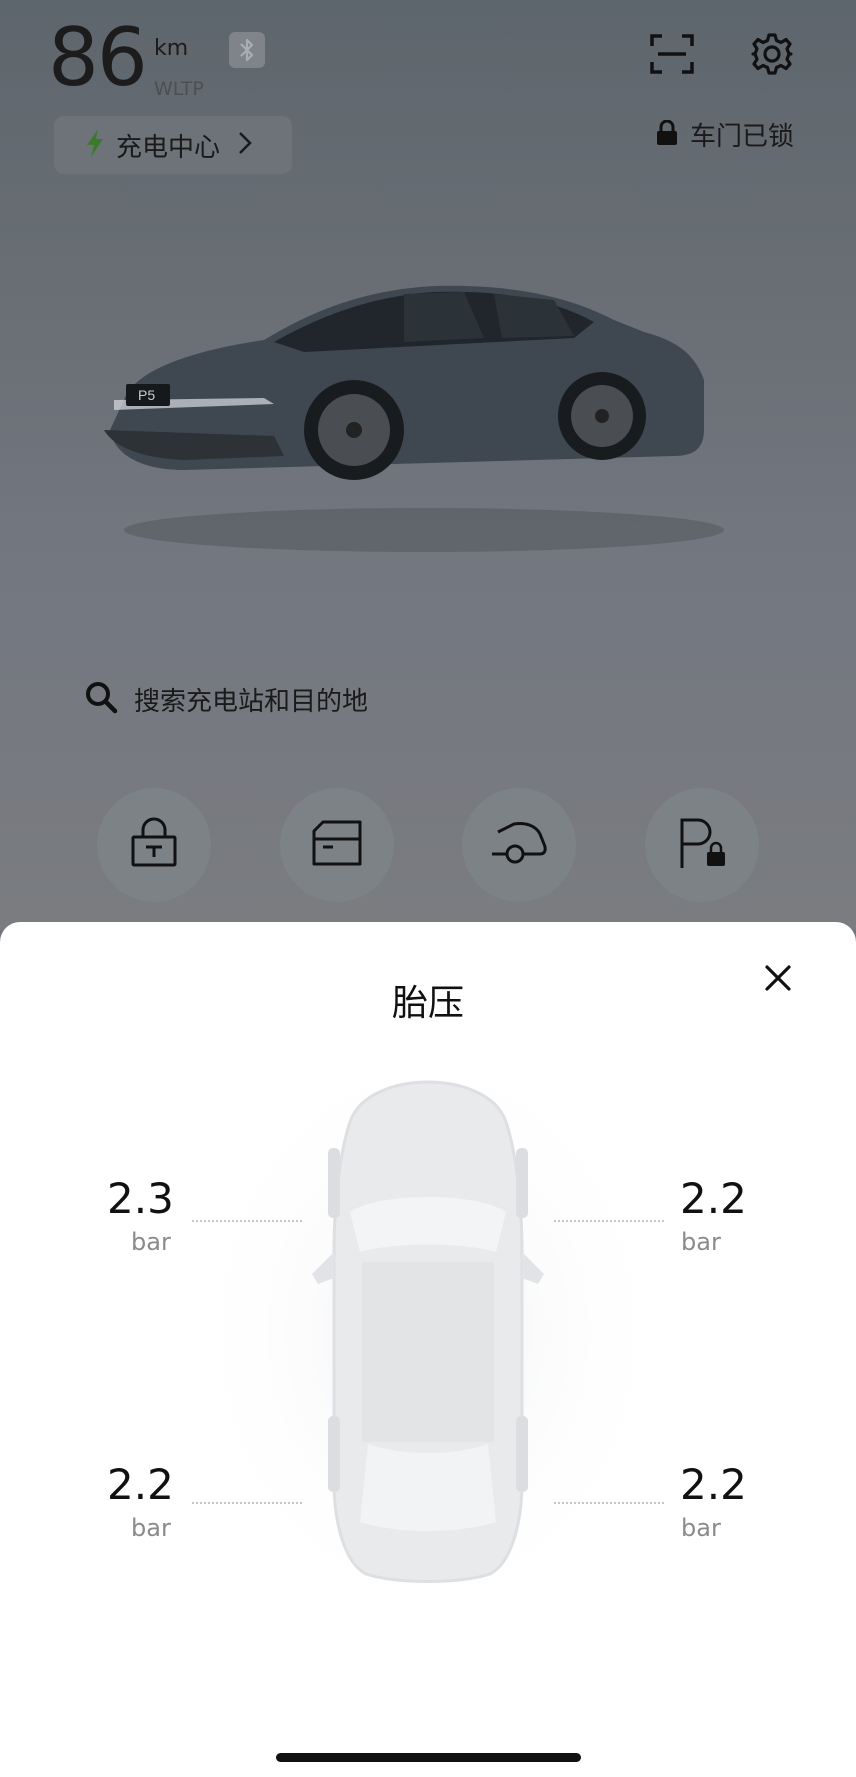 The height and width of the screenshot is (1777, 856). Describe the element at coordinates (95, 145) in the screenshot. I see `lightning-icon` at that location.